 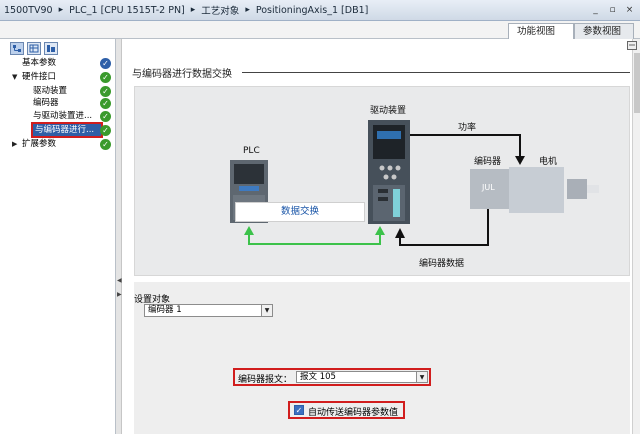 I want to click on breadcrumb-item-tech-objects: 工艺对象, so click(x=220, y=10).